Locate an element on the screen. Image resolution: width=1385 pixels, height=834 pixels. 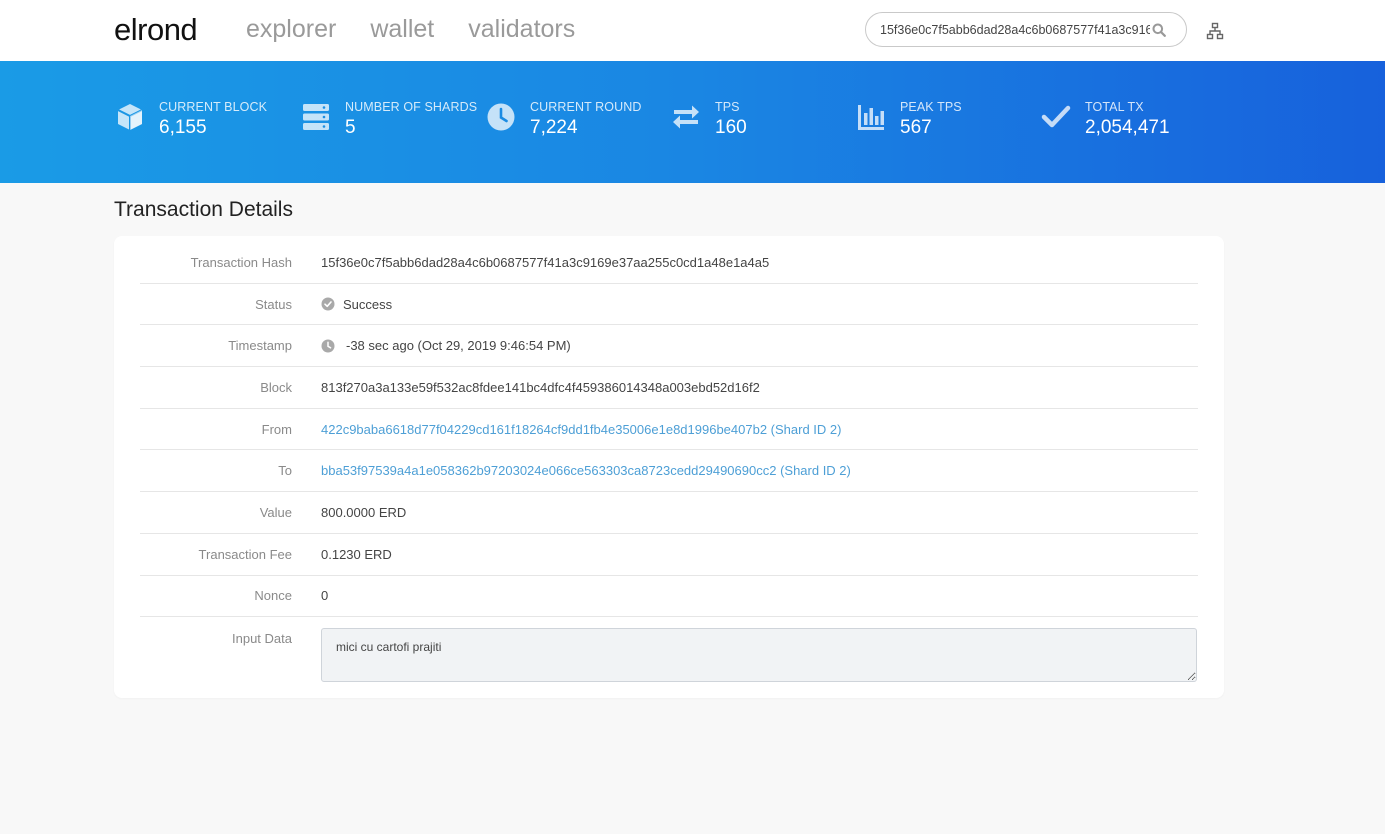
nav-validators-link: validators is located at coordinates (521, 29).